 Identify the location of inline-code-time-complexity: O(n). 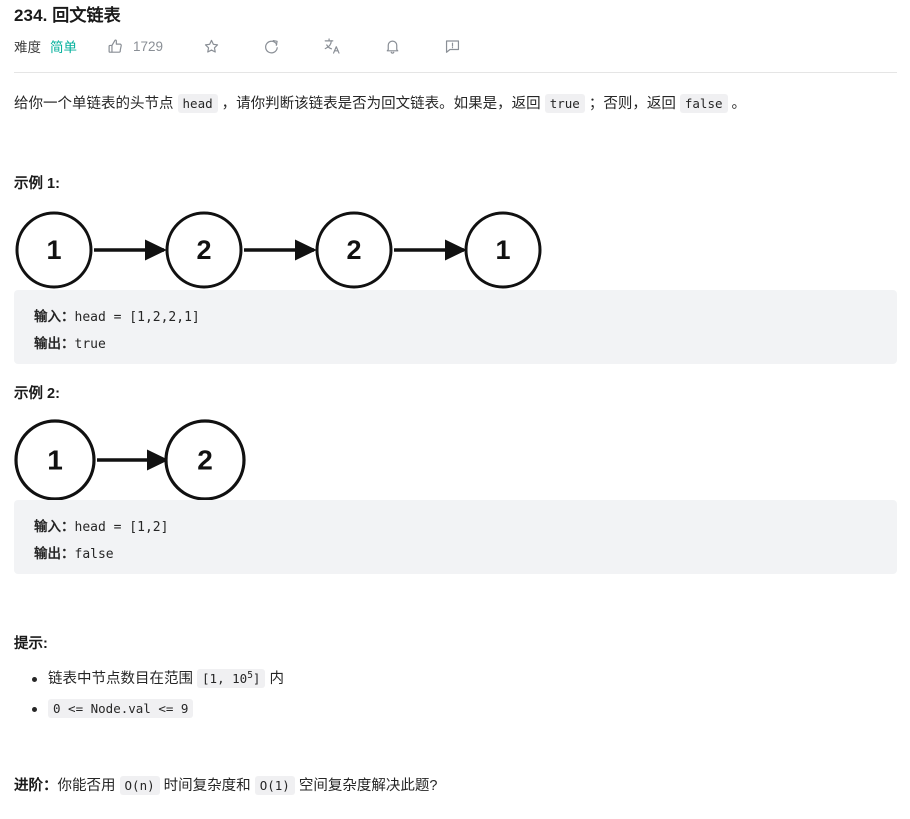
(139, 785).